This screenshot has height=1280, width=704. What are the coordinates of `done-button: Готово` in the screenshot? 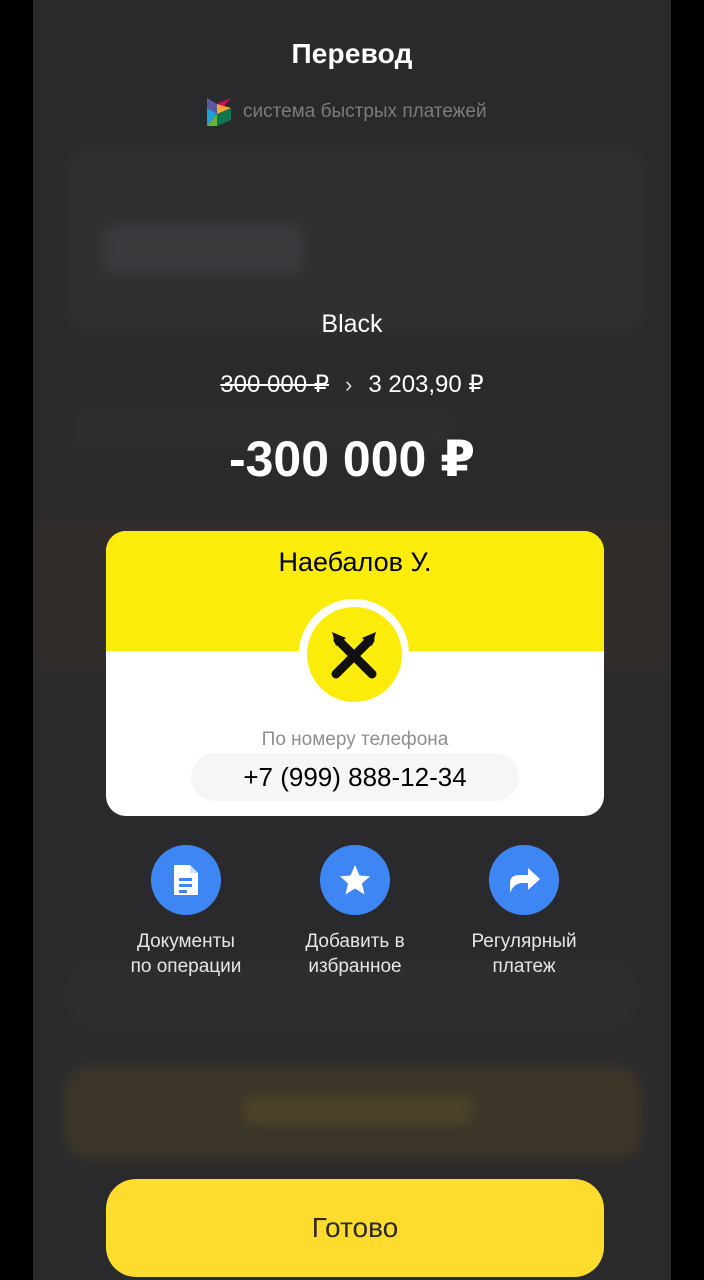 It's located at (355, 1228).